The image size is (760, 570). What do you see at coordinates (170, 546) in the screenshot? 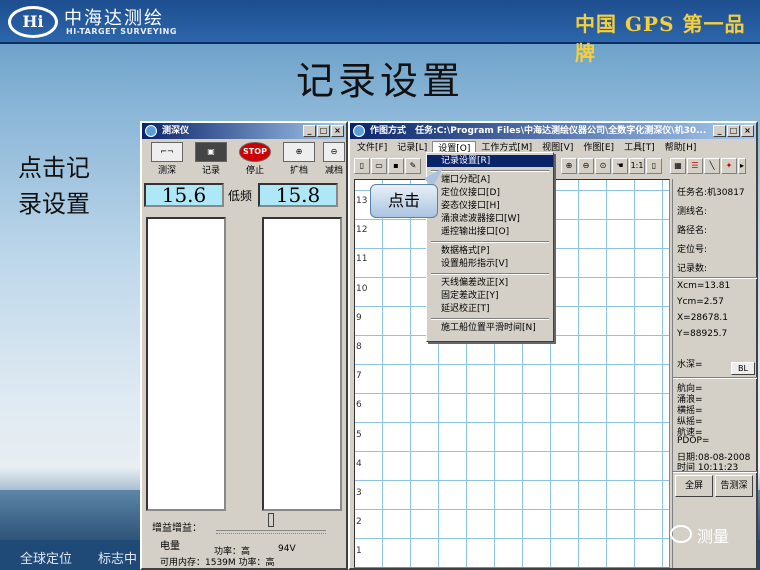
I see `battery-label: 电量` at bounding box center [170, 546].